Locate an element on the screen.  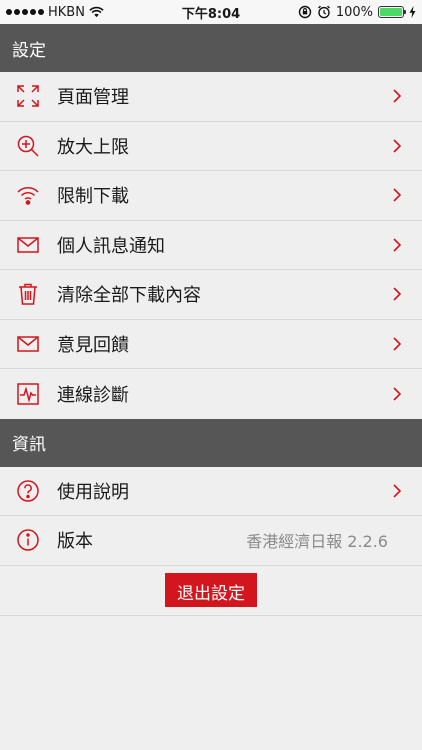
settings-section-header: 設定 is located at coordinates (211, 48).